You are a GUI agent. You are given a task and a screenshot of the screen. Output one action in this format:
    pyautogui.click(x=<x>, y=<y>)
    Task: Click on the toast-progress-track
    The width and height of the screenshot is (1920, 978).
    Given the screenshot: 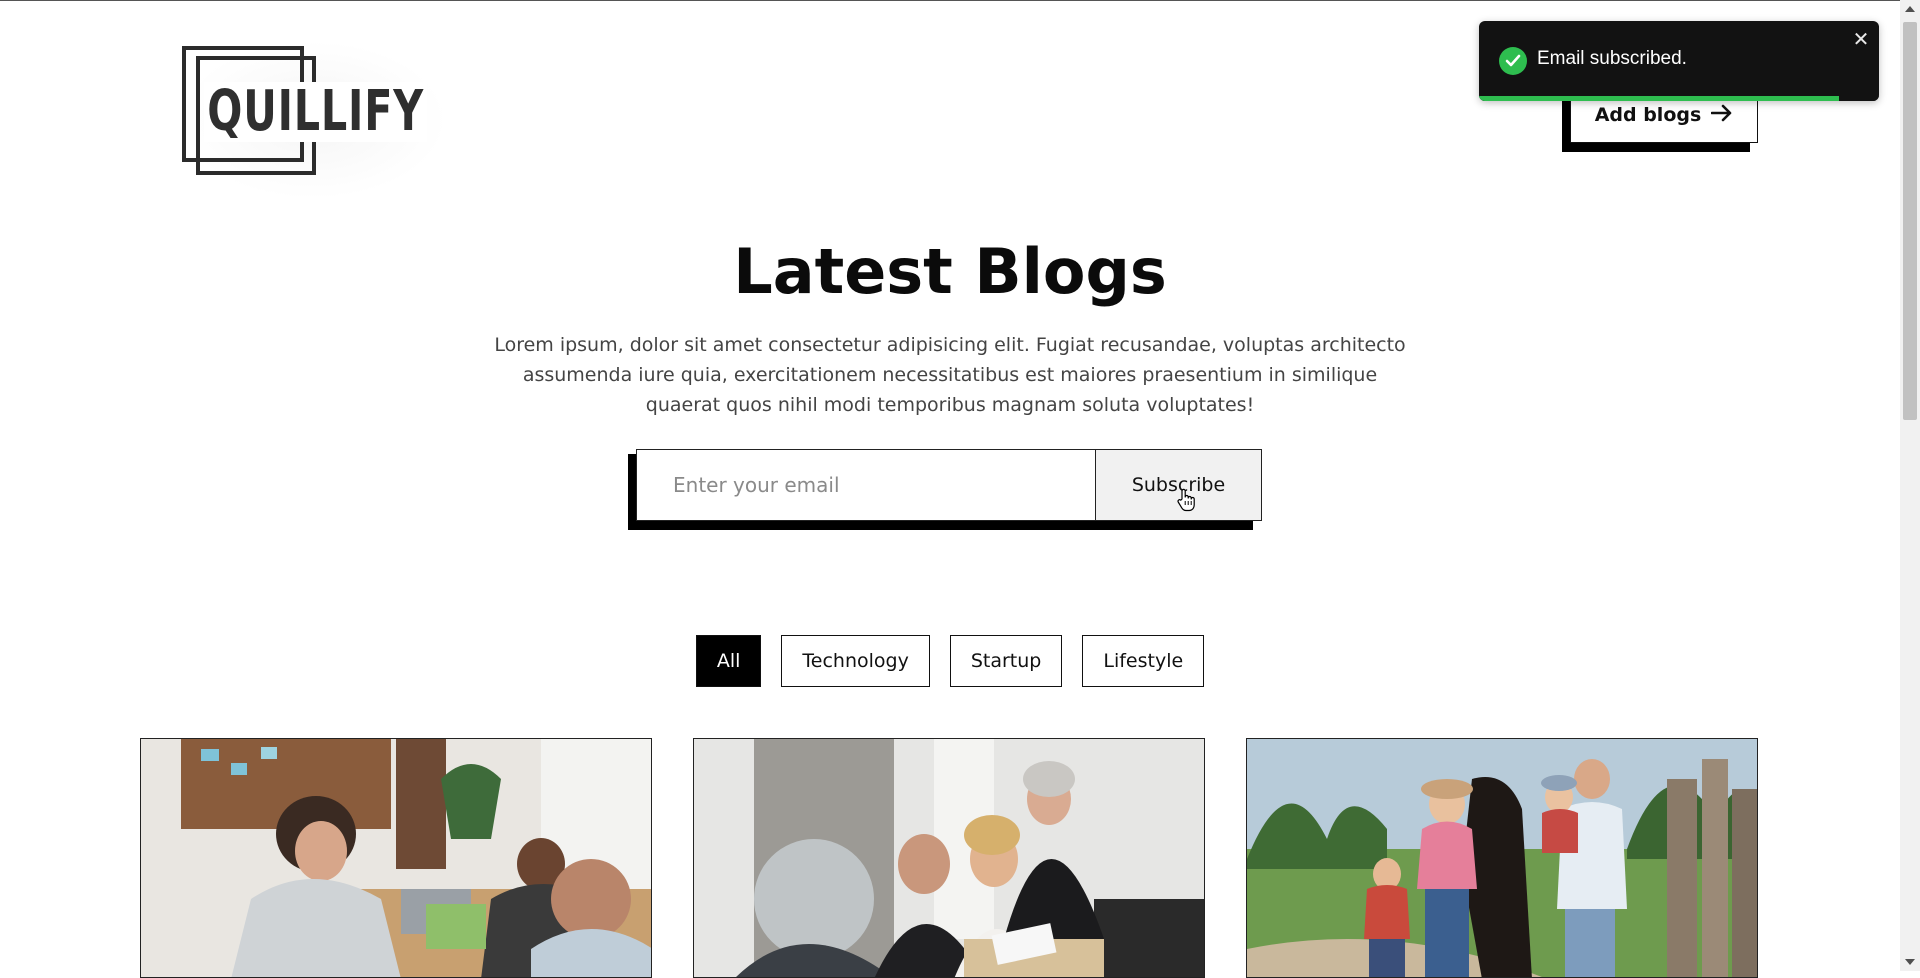 What is the action you would take?
    pyautogui.click(x=1679, y=98)
    